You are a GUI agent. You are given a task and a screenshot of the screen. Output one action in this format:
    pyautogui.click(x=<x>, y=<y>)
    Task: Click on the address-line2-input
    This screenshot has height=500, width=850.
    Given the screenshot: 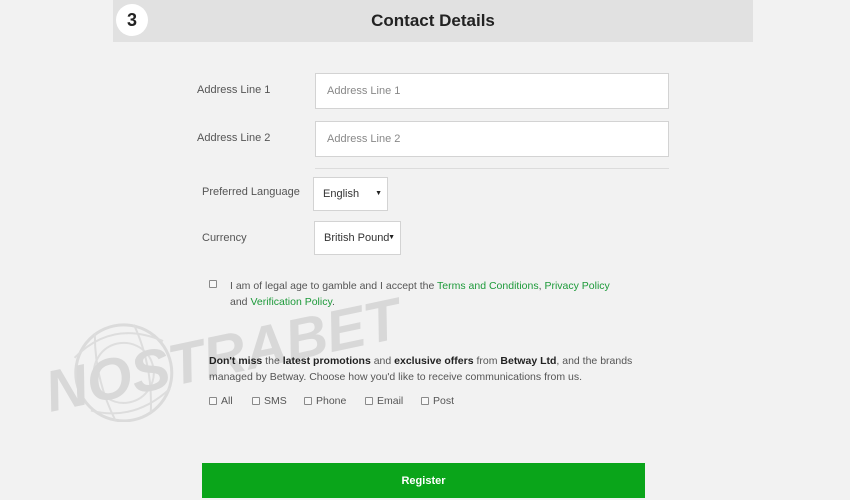 What is the action you would take?
    pyautogui.click(x=492, y=139)
    